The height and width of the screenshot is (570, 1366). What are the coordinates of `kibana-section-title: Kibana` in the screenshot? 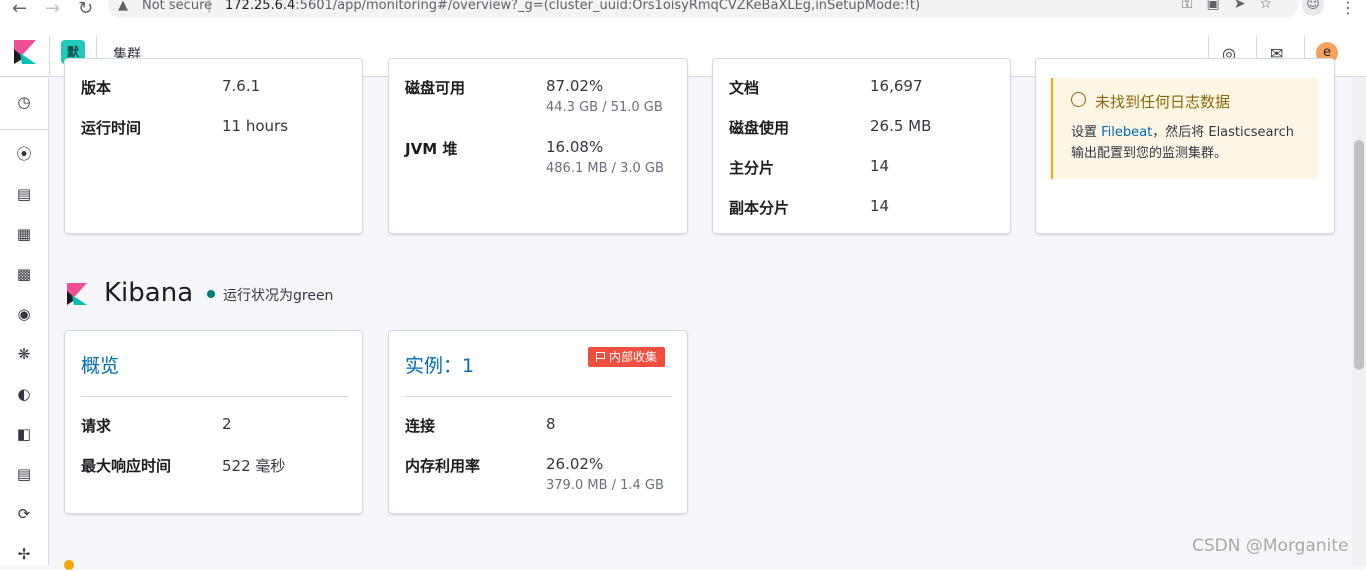 It's located at (149, 293).